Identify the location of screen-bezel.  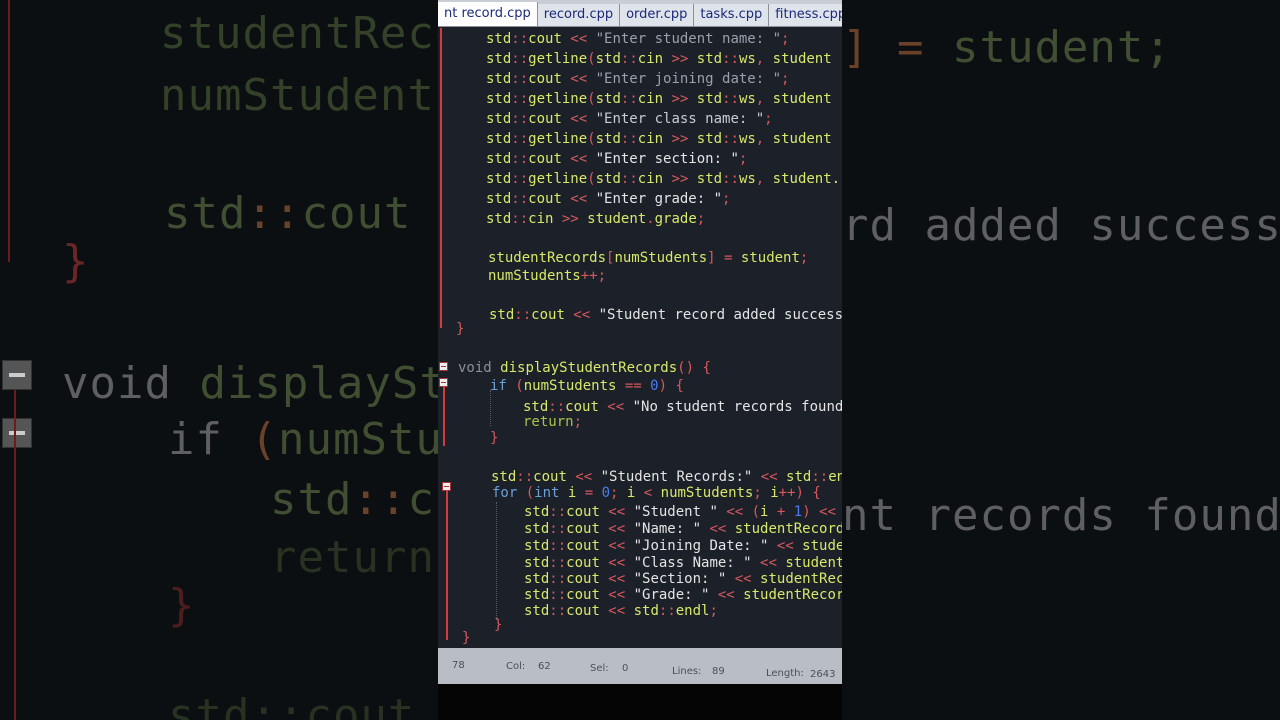
(640, 702).